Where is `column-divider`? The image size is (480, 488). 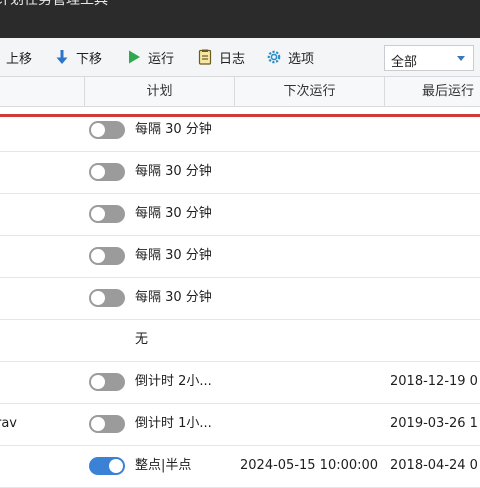 column-divider is located at coordinates (384, 91).